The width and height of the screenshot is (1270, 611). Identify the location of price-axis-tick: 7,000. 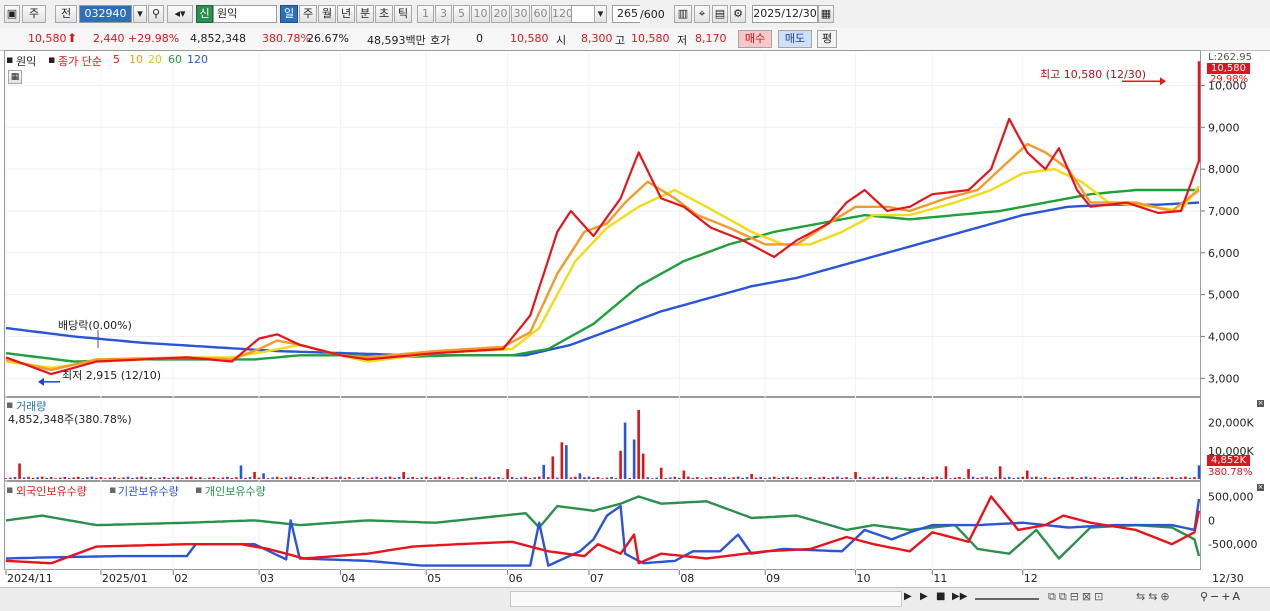
(1224, 211).